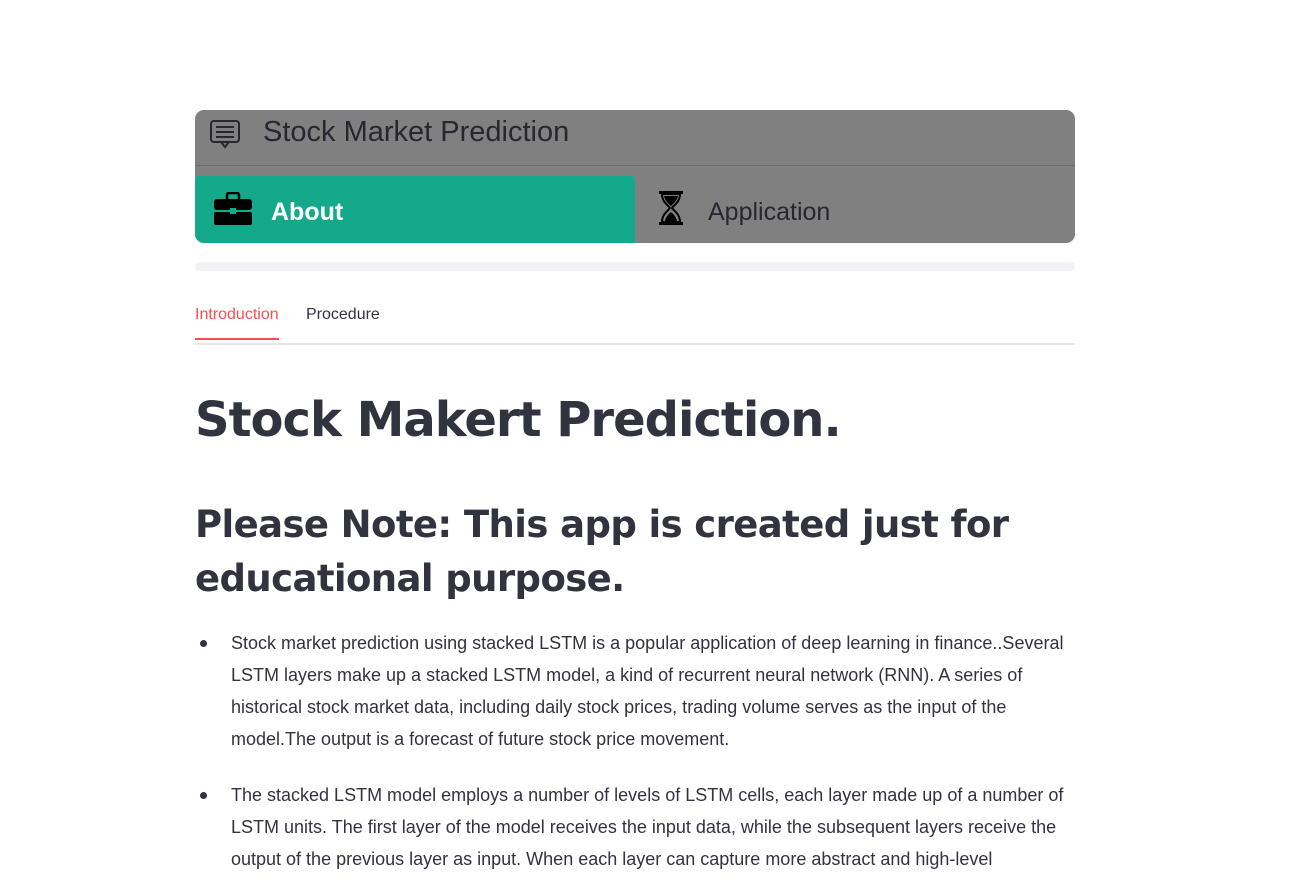  Describe the element at coordinates (343, 315) in the screenshot. I see `tab-procedure: Procedure` at that location.